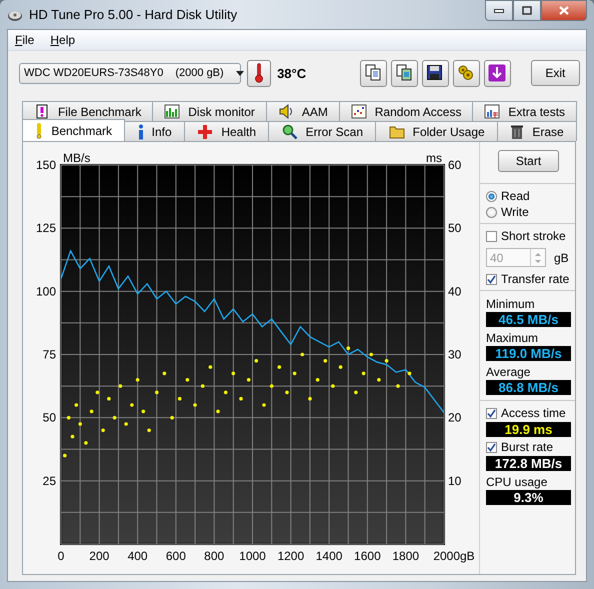 This screenshot has width=594, height=589. What do you see at coordinates (227, 131) in the screenshot?
I see `tab: Health` at bounding box center [227, 131].